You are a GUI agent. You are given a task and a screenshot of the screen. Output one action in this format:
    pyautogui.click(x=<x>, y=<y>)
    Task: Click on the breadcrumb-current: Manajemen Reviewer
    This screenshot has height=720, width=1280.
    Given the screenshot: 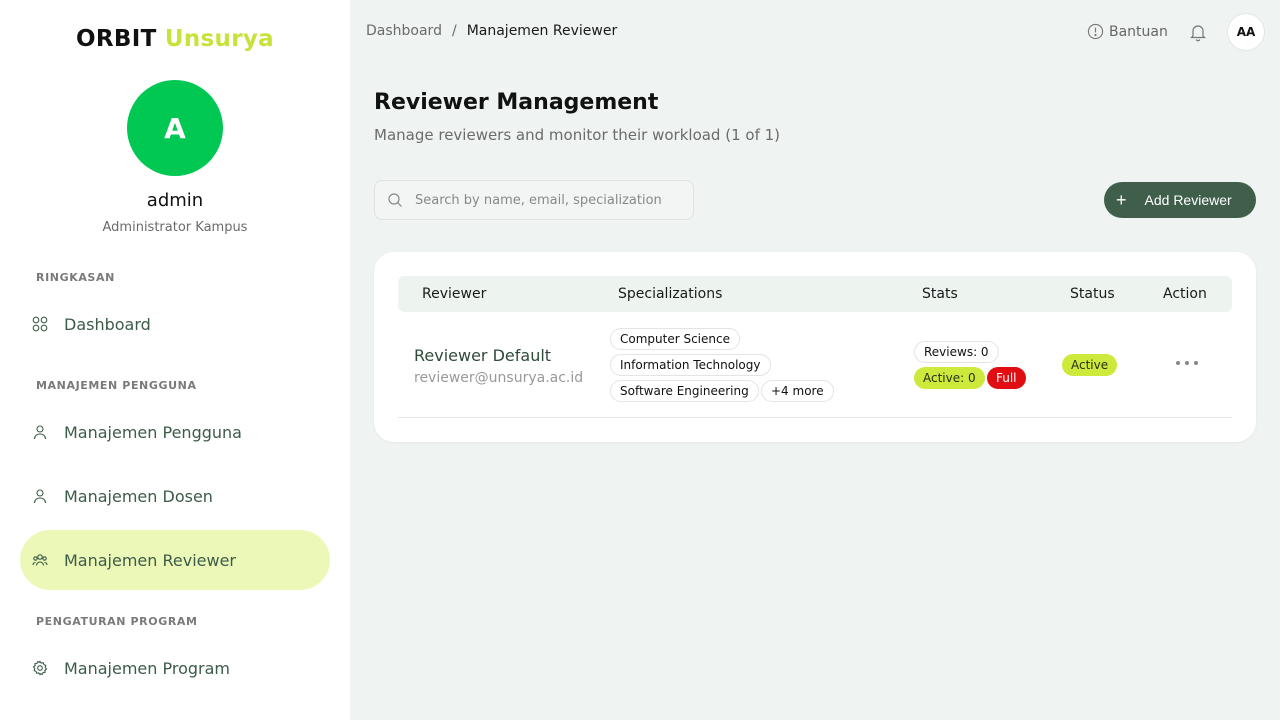 What is the action you would take?
    pyautogui.click(x=542, y=31)
    